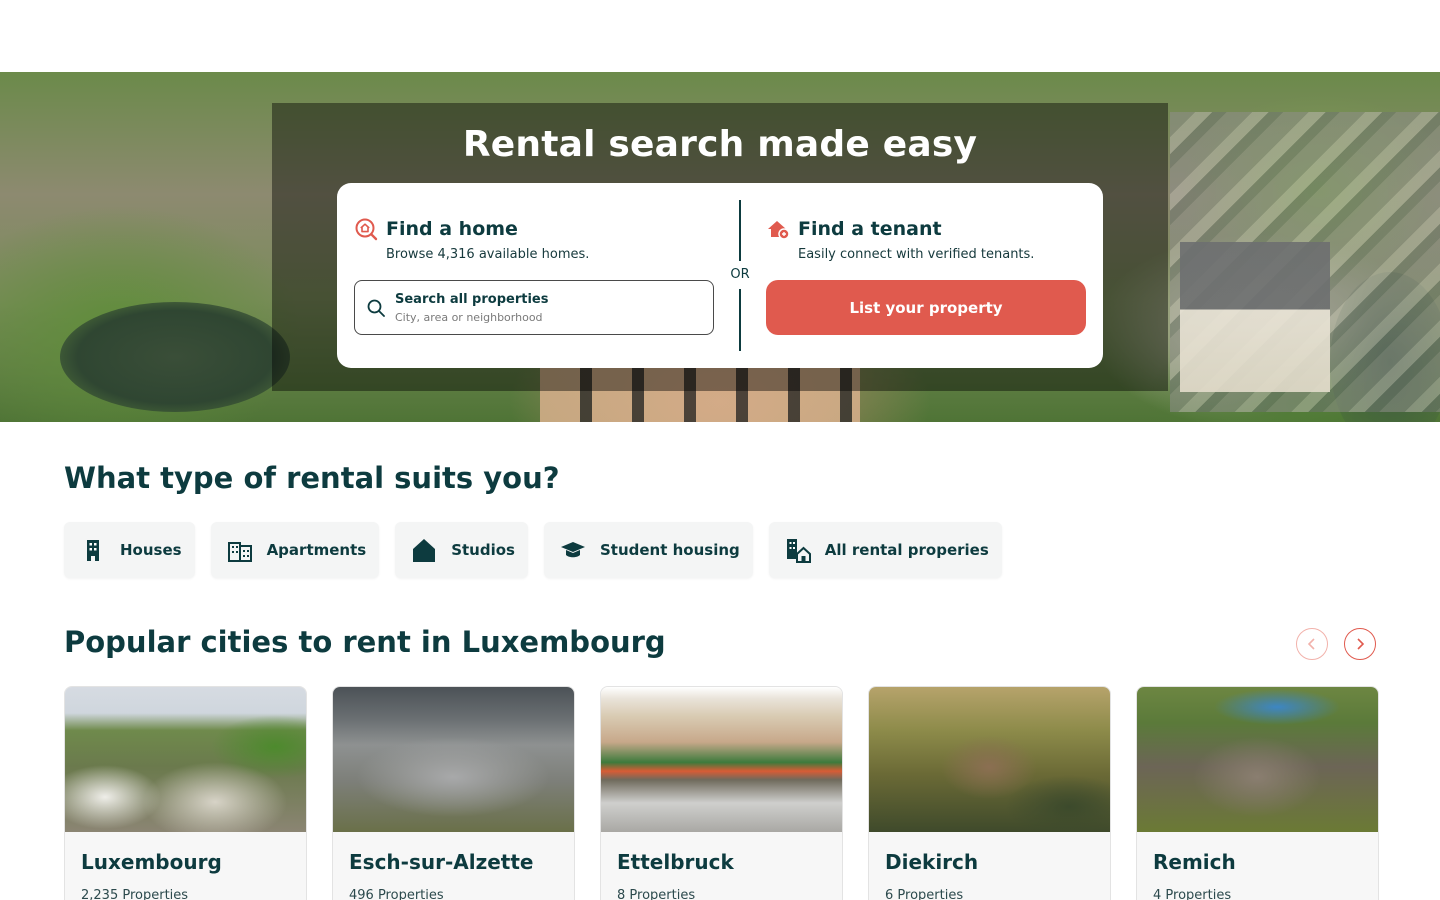  What do you see at coordinates (906, 550) in the screenshot?
I see `type-label: All rental properies` at bounding box center [906, 550].